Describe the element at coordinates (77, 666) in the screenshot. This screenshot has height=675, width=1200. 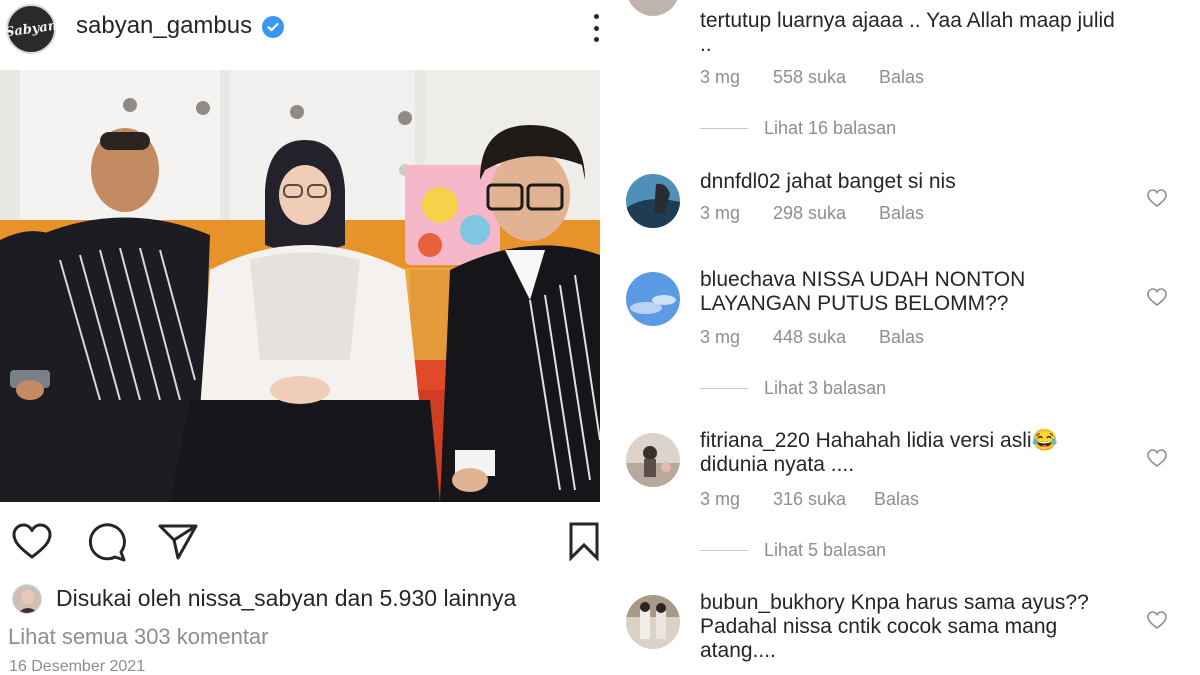
I see `post-date: 16 Desember 2021` at that location.